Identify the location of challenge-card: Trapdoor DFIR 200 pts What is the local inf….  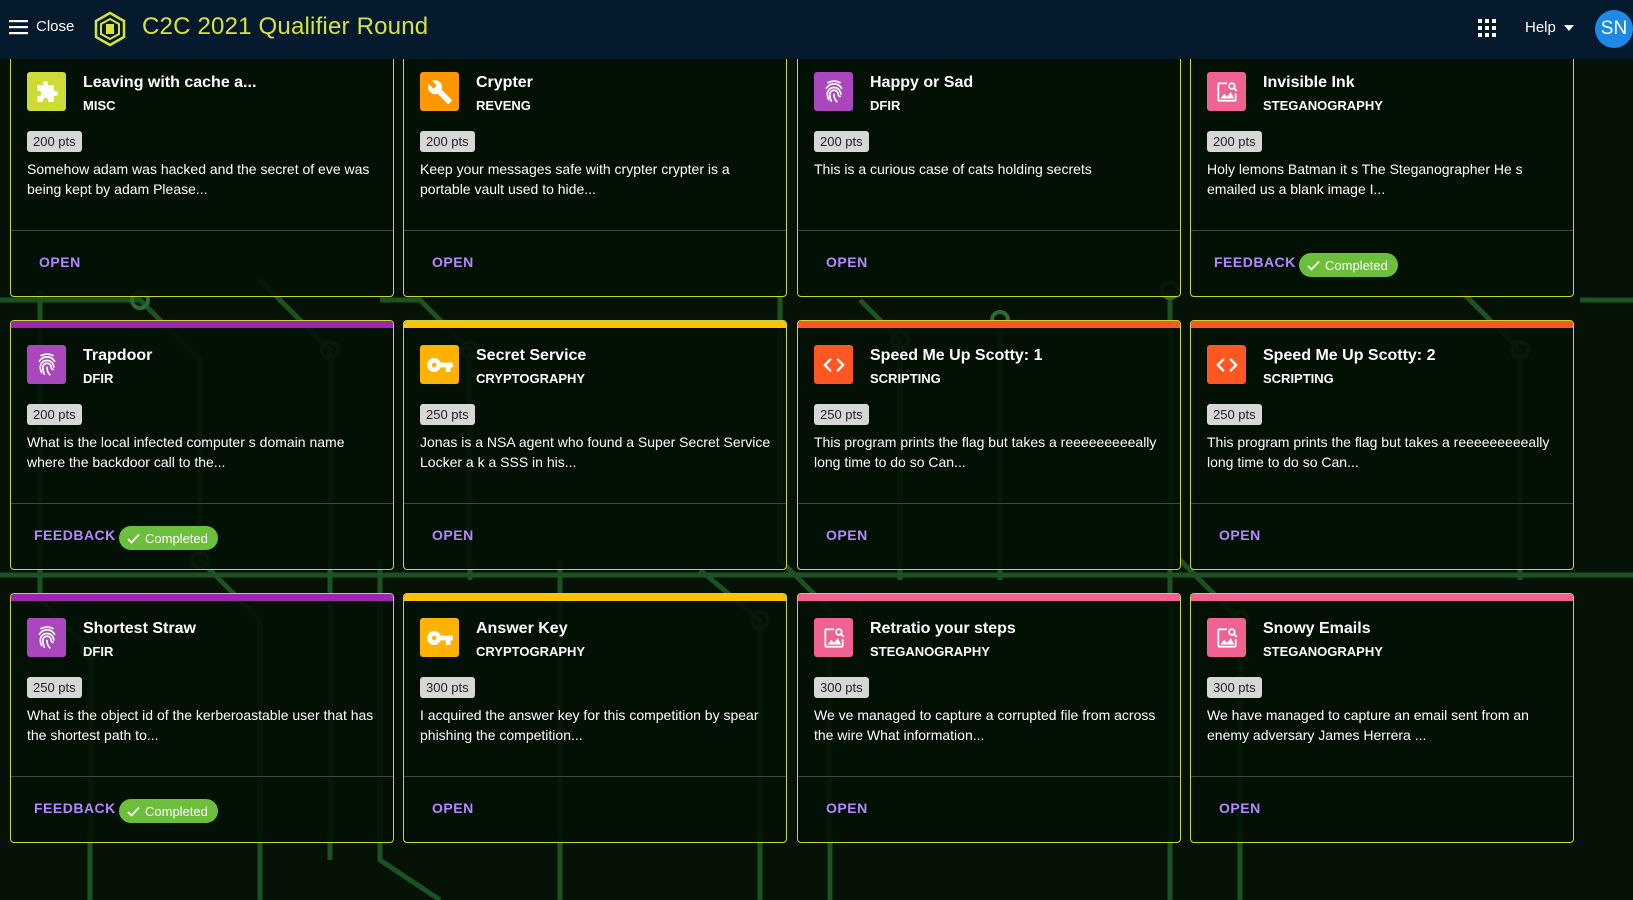
(202, 445).